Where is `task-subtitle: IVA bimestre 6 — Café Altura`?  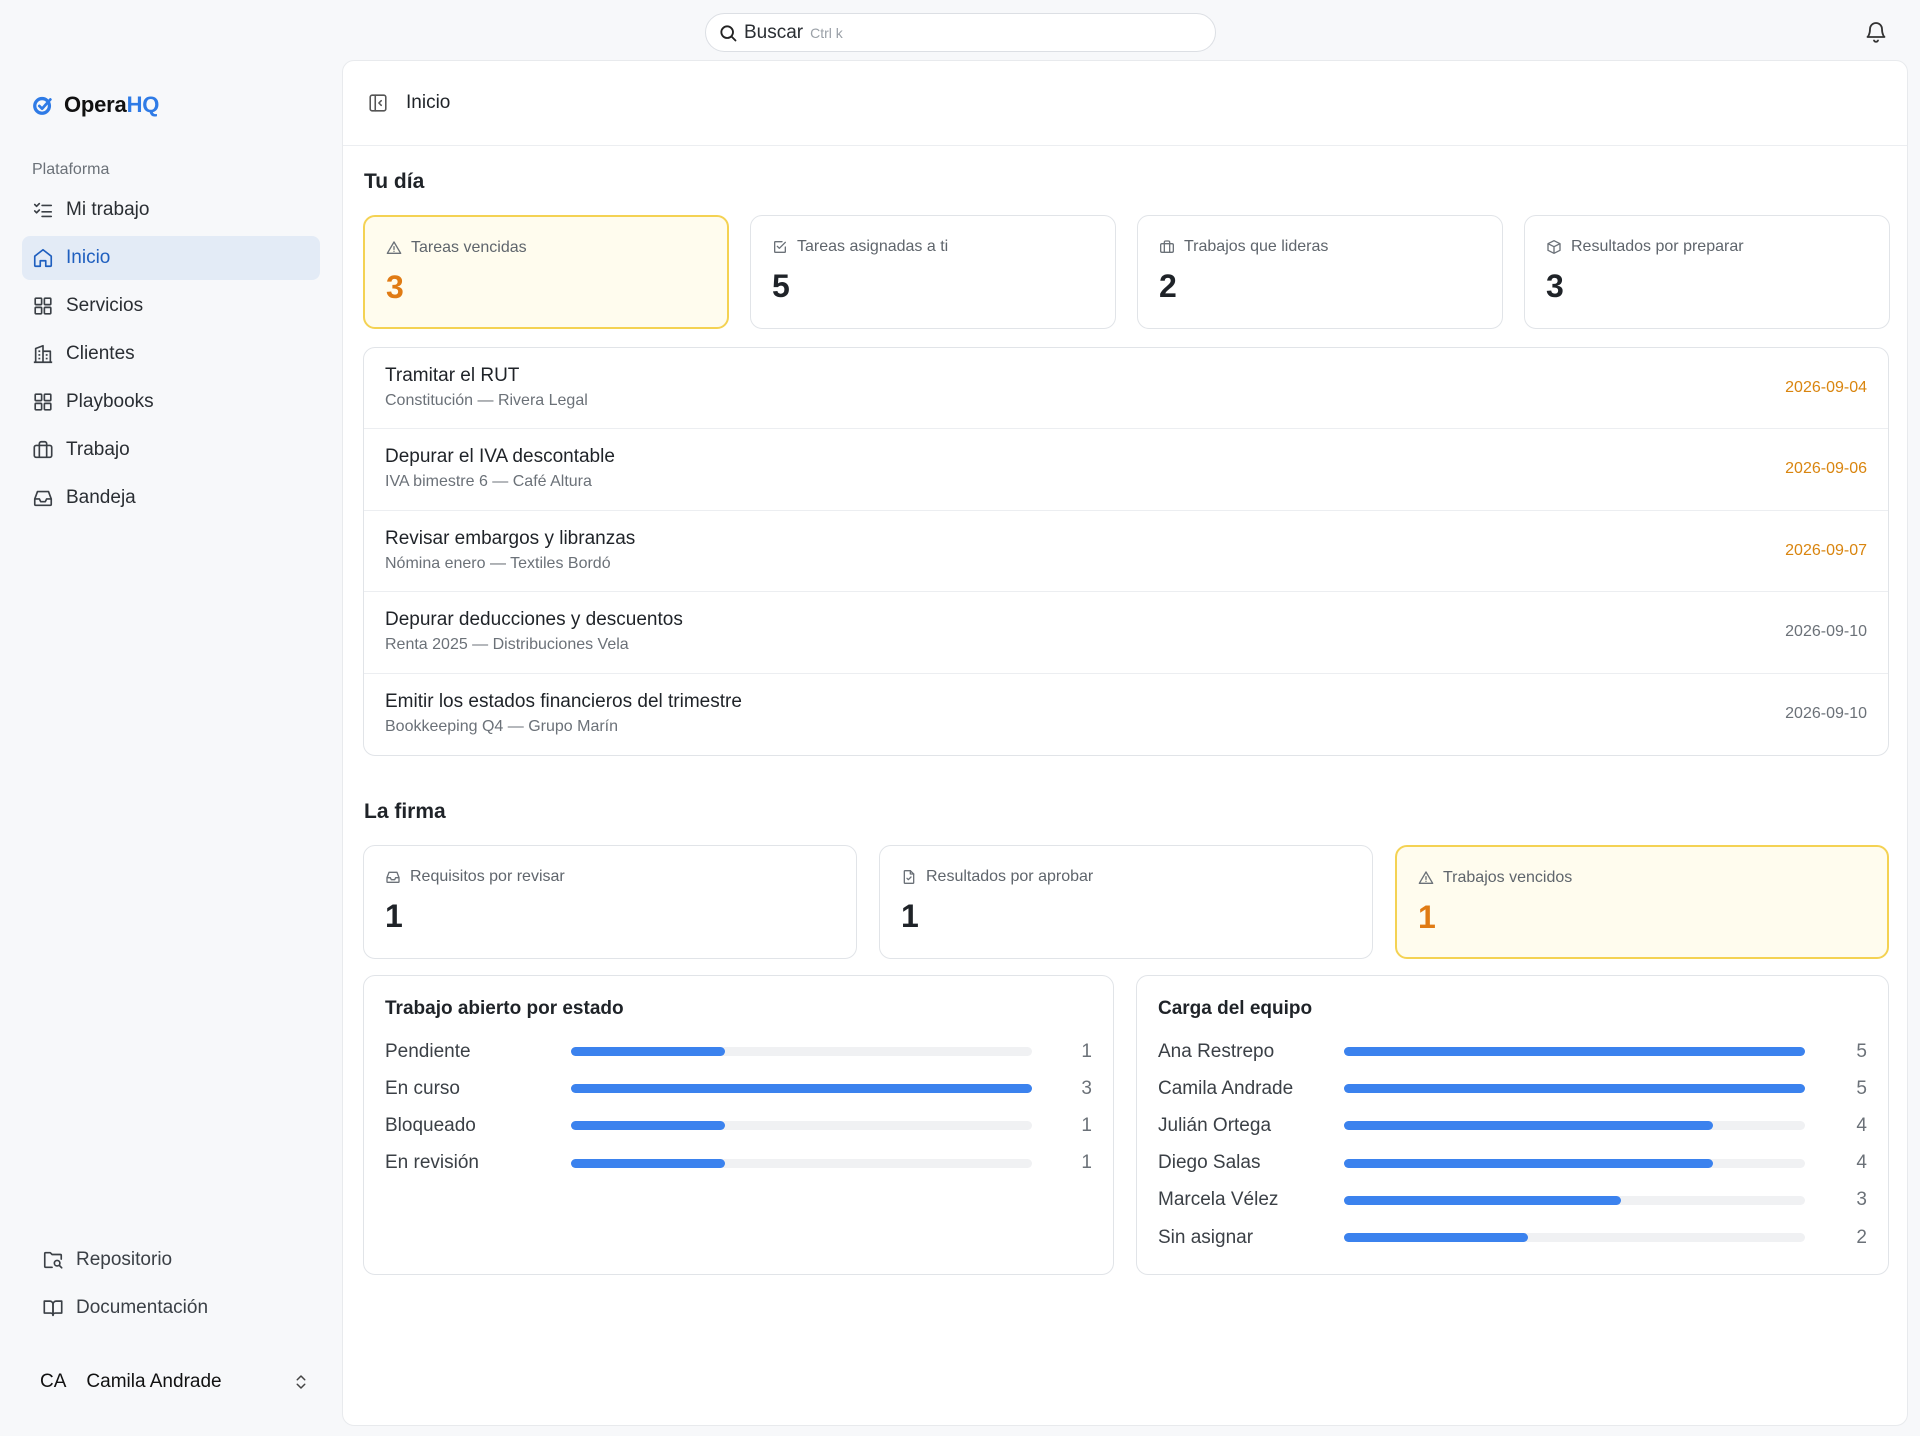 task-subtitle: IVA bimestre 6 — Café Altura is located at coordinates (488, 482).